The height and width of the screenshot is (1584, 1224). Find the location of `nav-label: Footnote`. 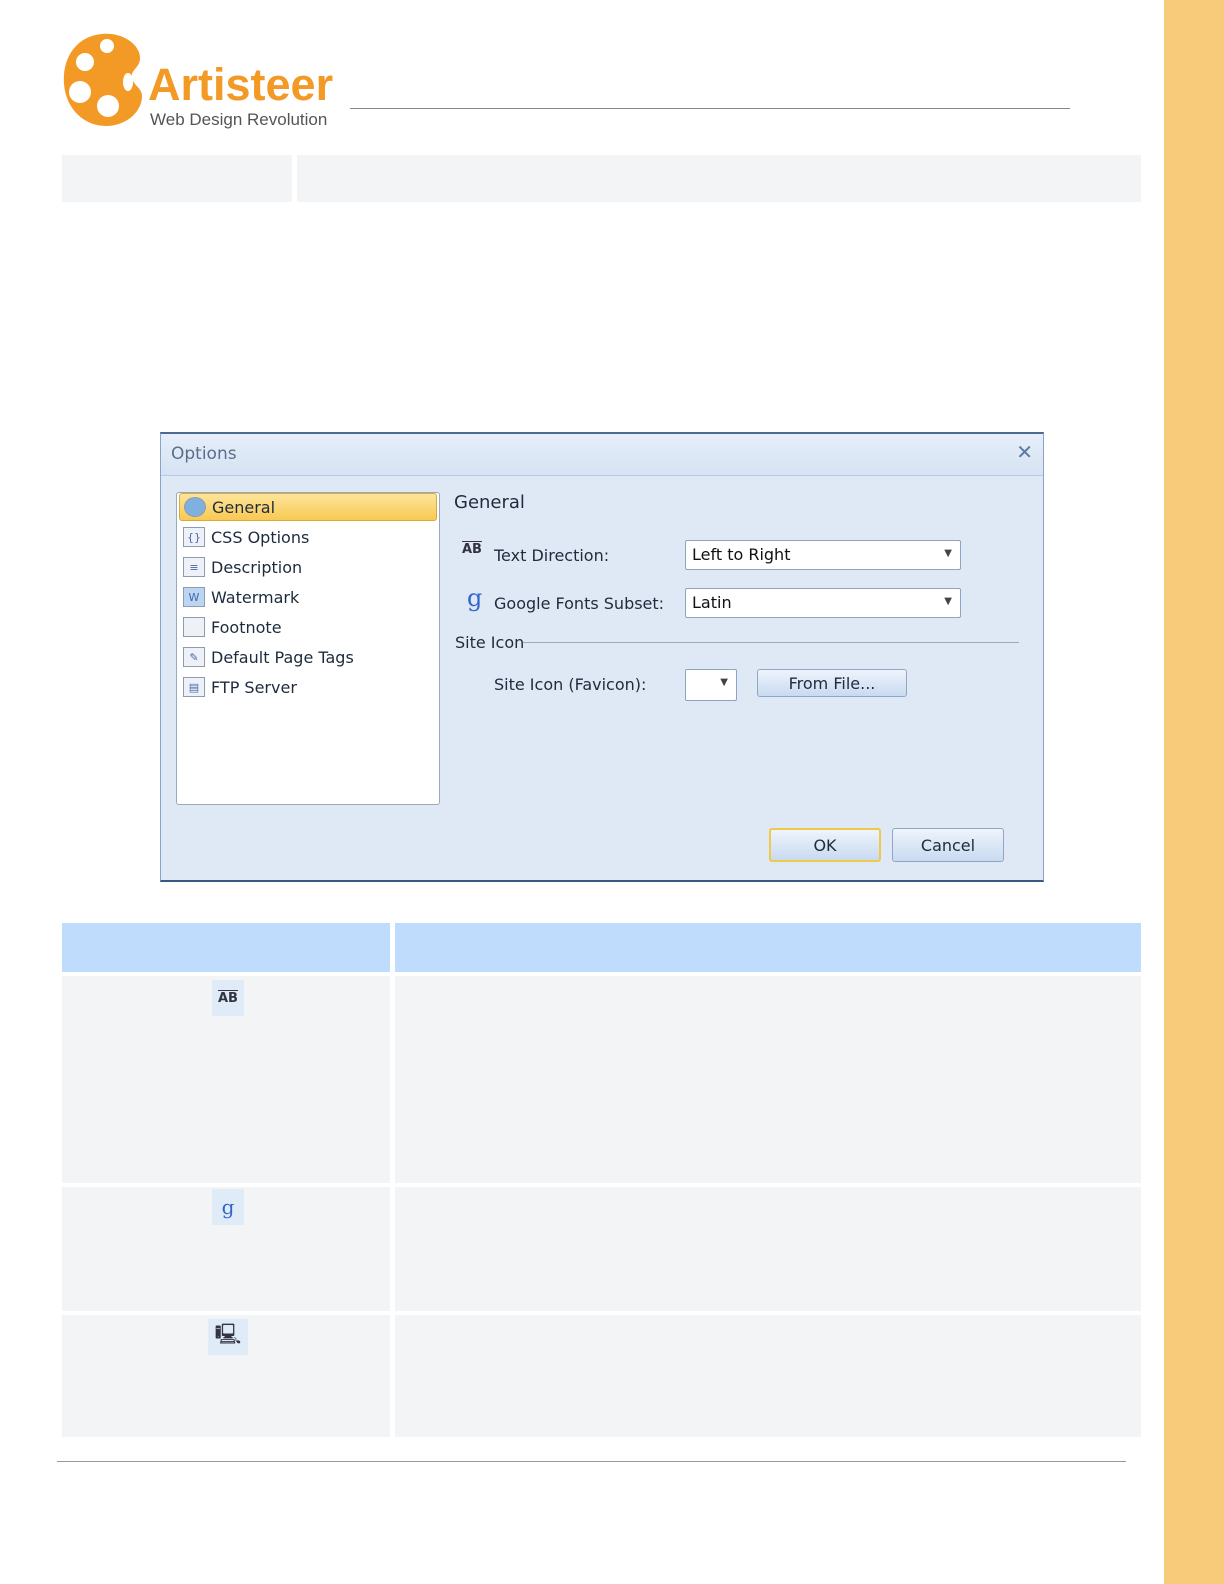

nav-label: Footnote is located at coordinates (246, 627).